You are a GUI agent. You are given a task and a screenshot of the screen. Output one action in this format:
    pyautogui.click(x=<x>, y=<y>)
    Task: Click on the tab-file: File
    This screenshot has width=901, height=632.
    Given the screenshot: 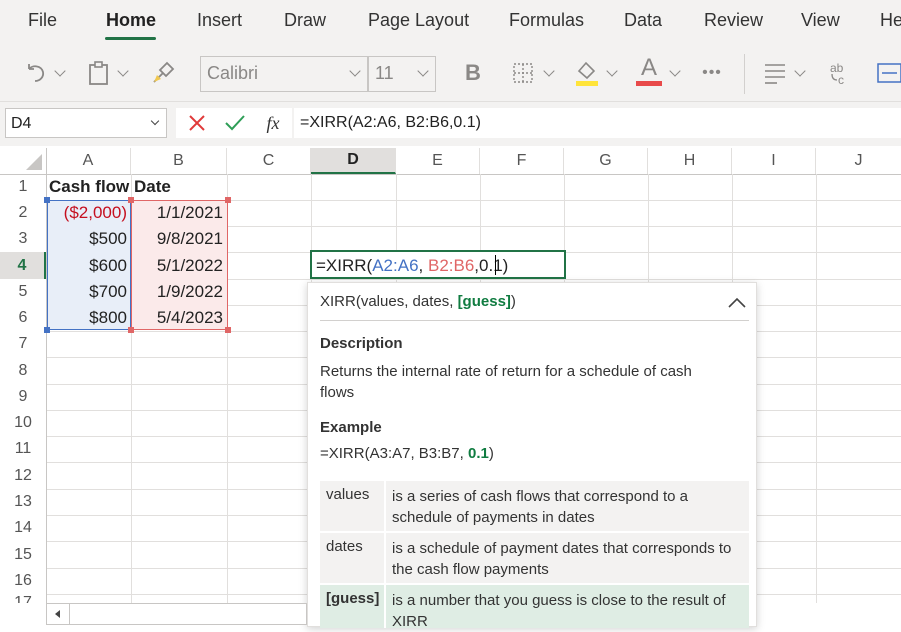 What is the action you would take?
    pyautogui.click(x=42, y=20)
    